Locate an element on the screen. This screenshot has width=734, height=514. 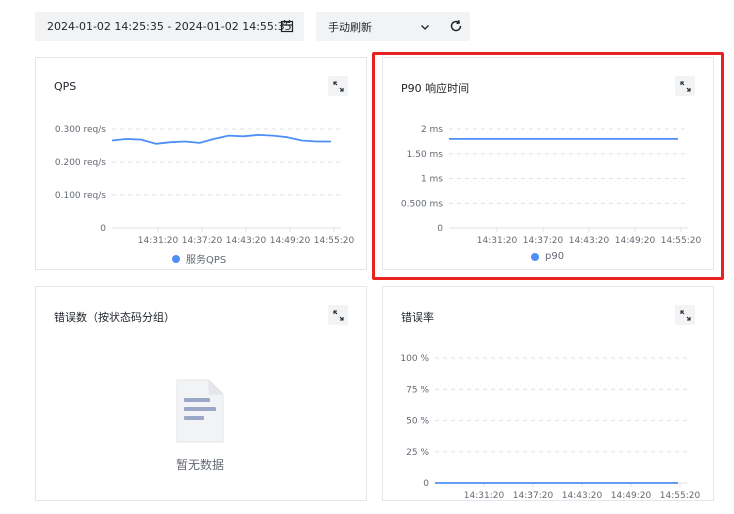
errors-expand-button is located at coordinates (338, 315).